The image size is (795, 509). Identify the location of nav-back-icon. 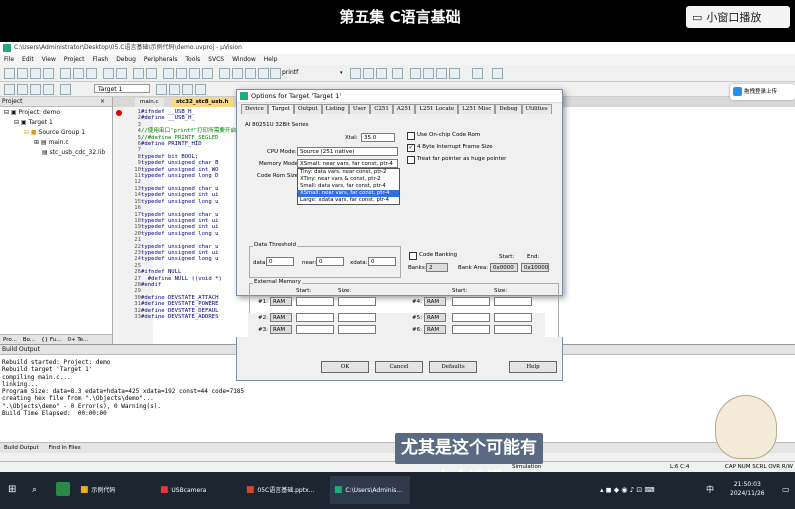
(138, 73).